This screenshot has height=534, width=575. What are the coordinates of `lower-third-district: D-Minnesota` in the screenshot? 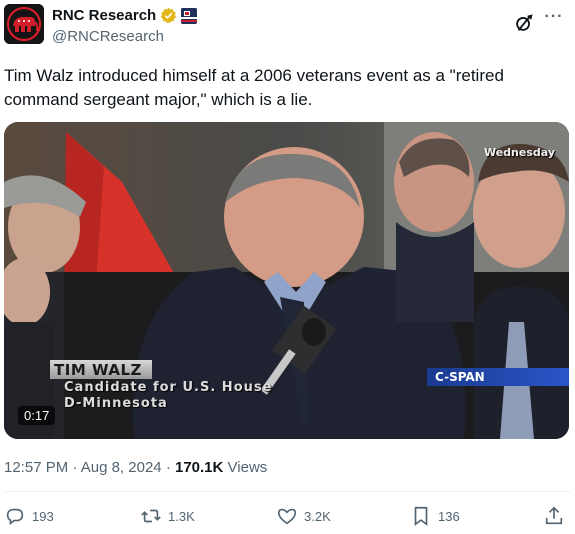 It's located at (116, 403).